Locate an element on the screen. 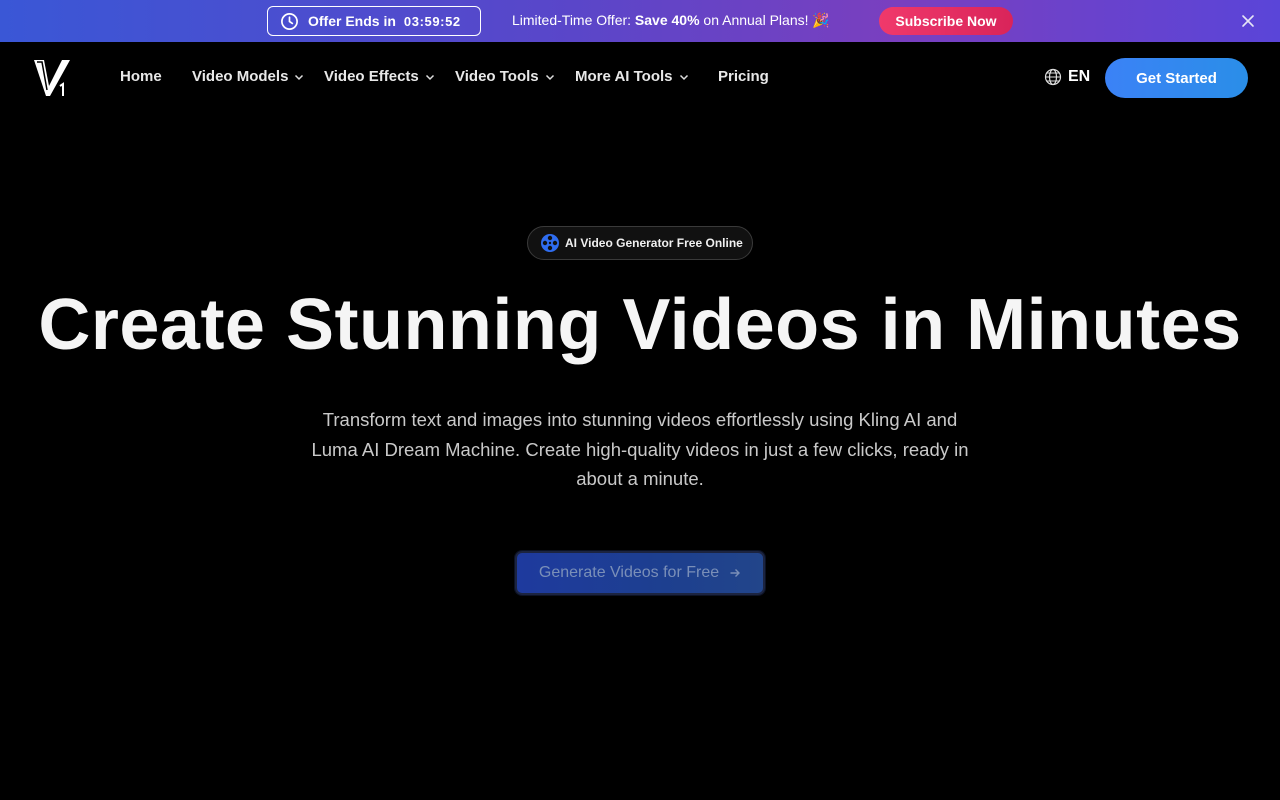 This screenshot has height=800, width=1280. nav-label: More AI Tools is located at coordinates (624, 76).